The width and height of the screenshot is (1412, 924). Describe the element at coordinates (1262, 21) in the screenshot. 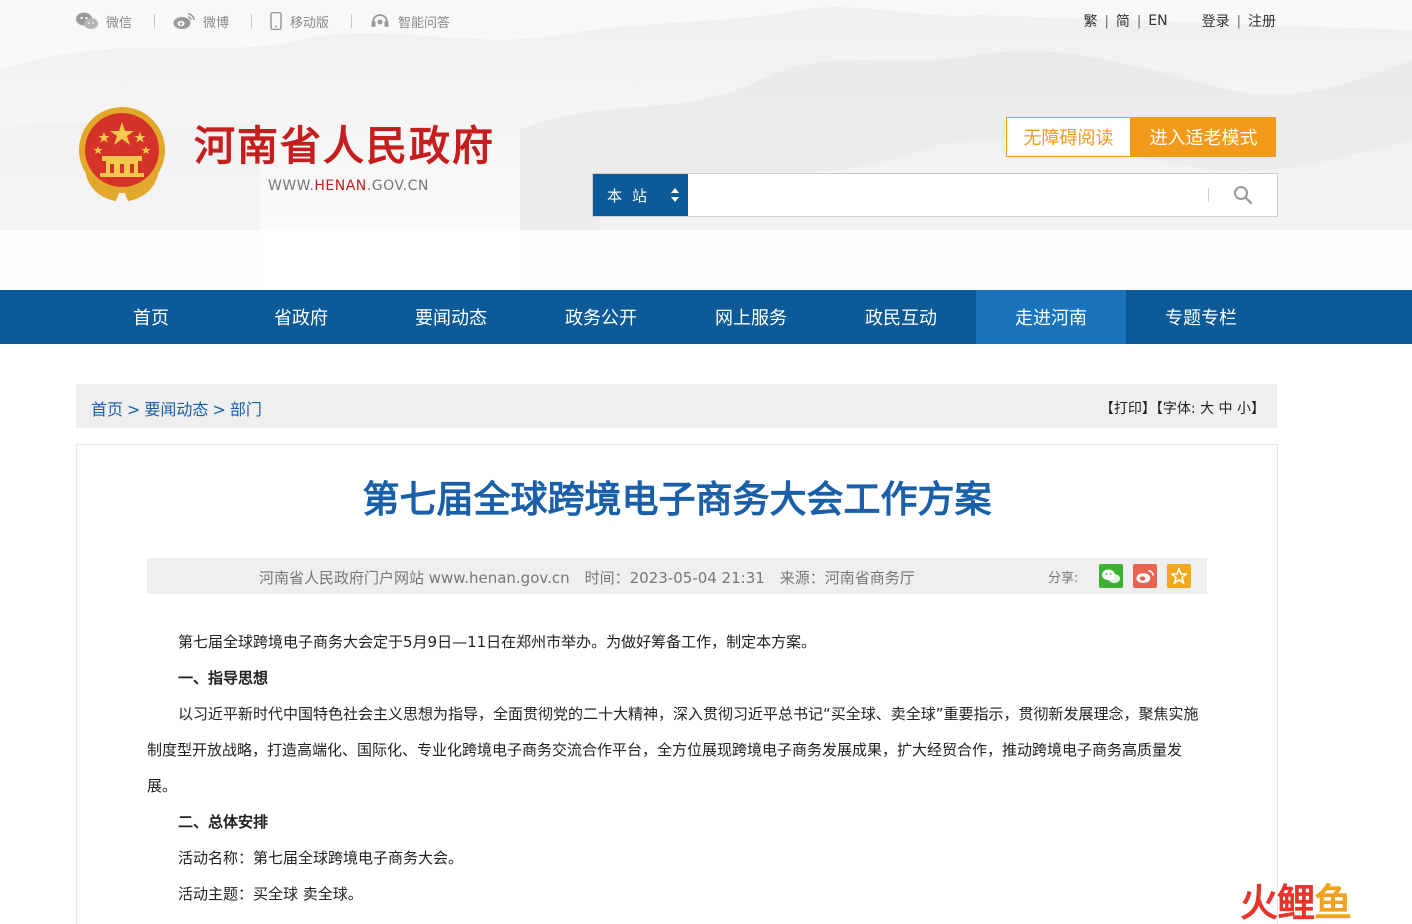

I see `register-link: 注册` at that location.